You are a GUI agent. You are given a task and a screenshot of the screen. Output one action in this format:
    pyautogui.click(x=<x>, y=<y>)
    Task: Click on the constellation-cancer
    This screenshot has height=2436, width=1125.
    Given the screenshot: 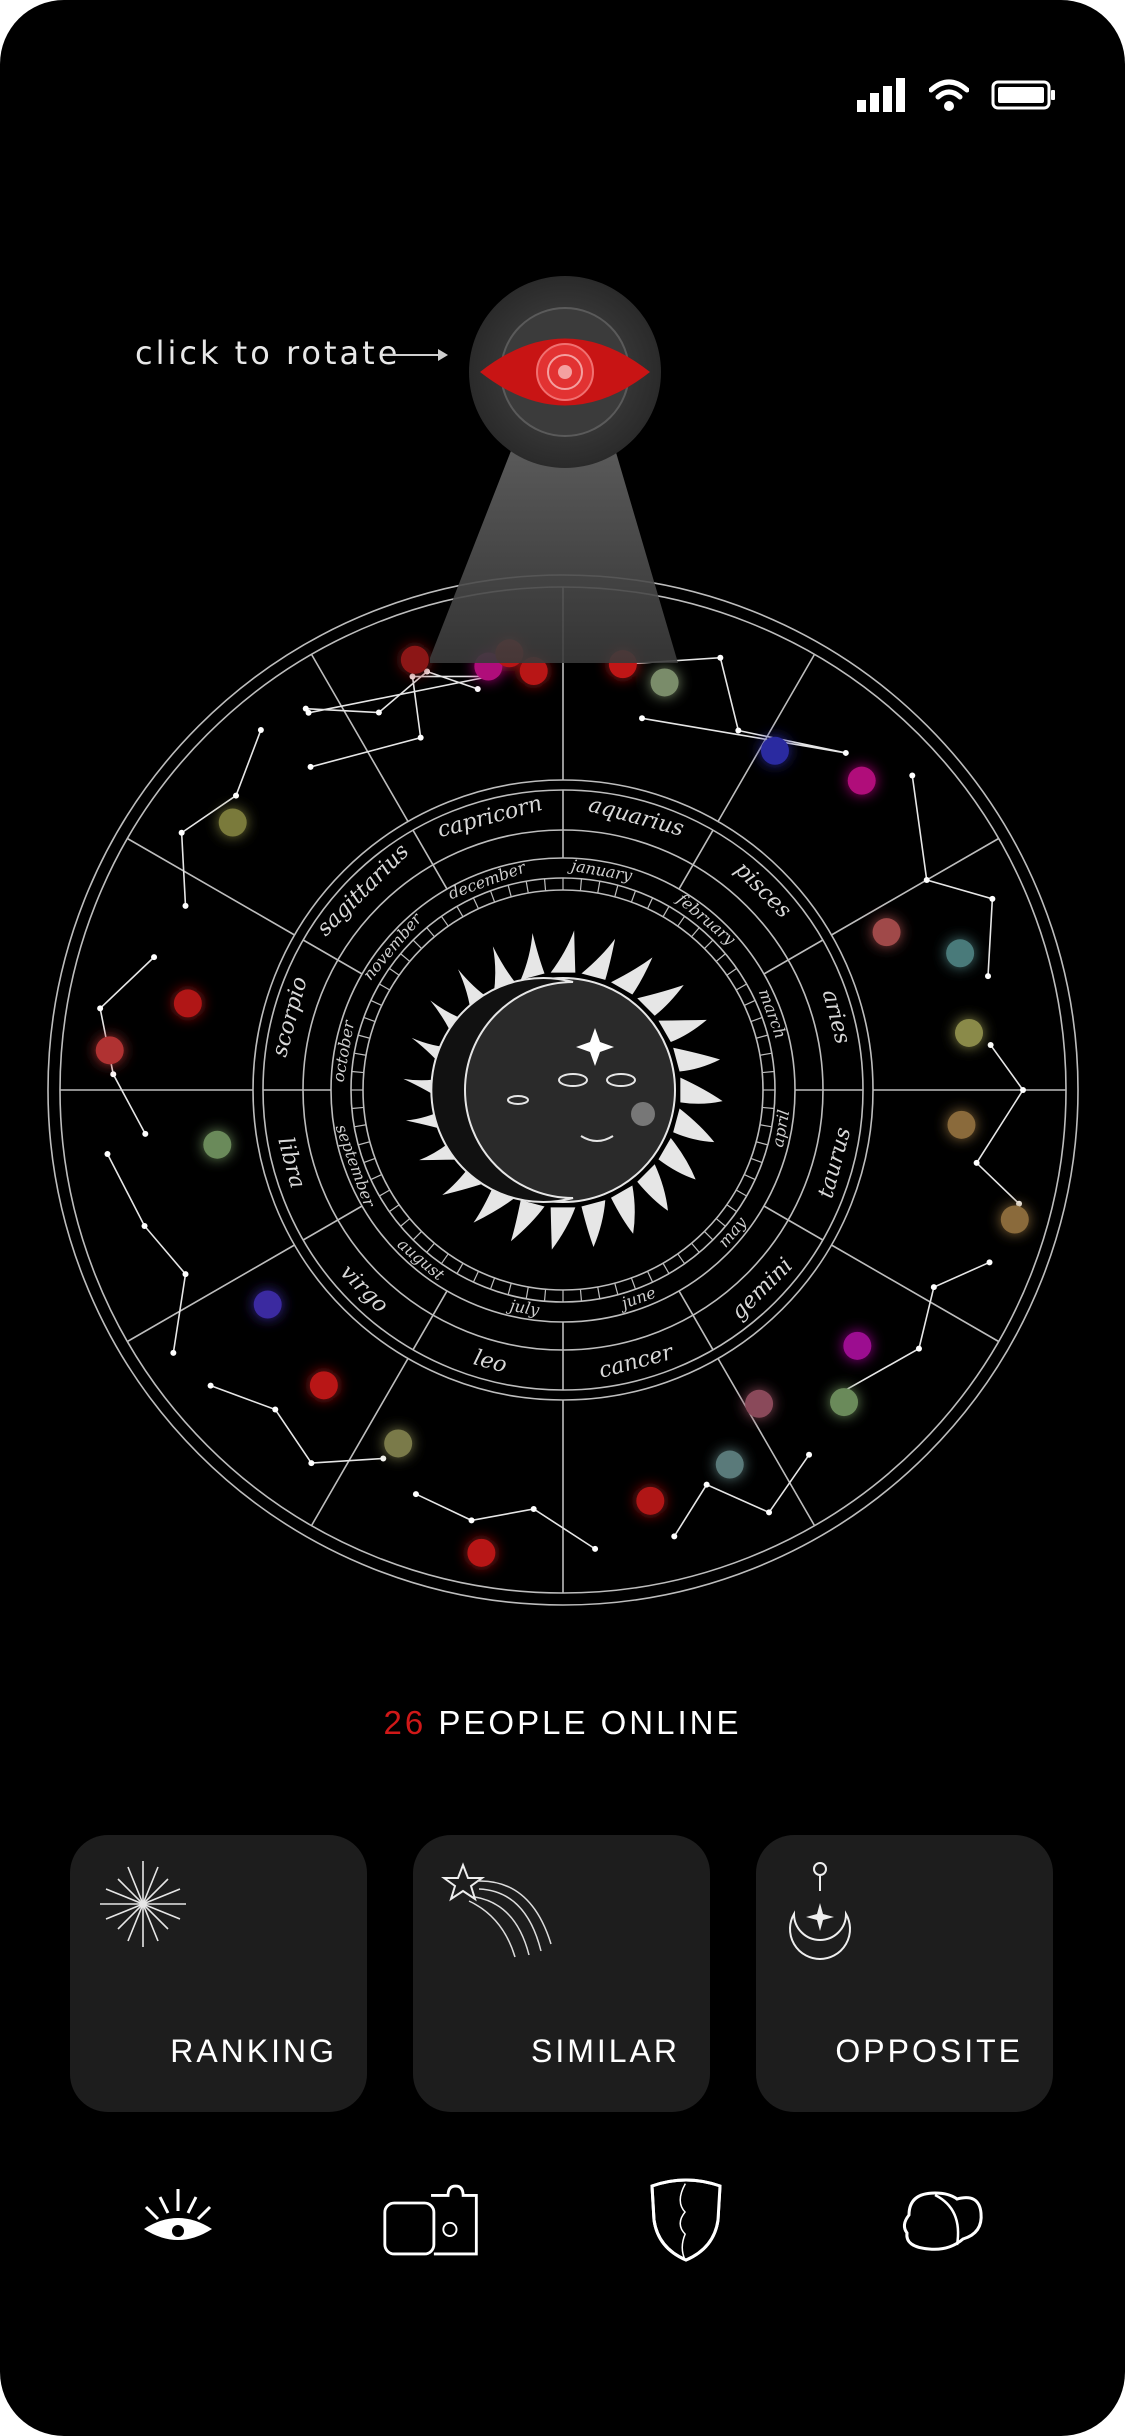 What is the action you would take?
    pyautogui.click(x=505, y=1521)
    